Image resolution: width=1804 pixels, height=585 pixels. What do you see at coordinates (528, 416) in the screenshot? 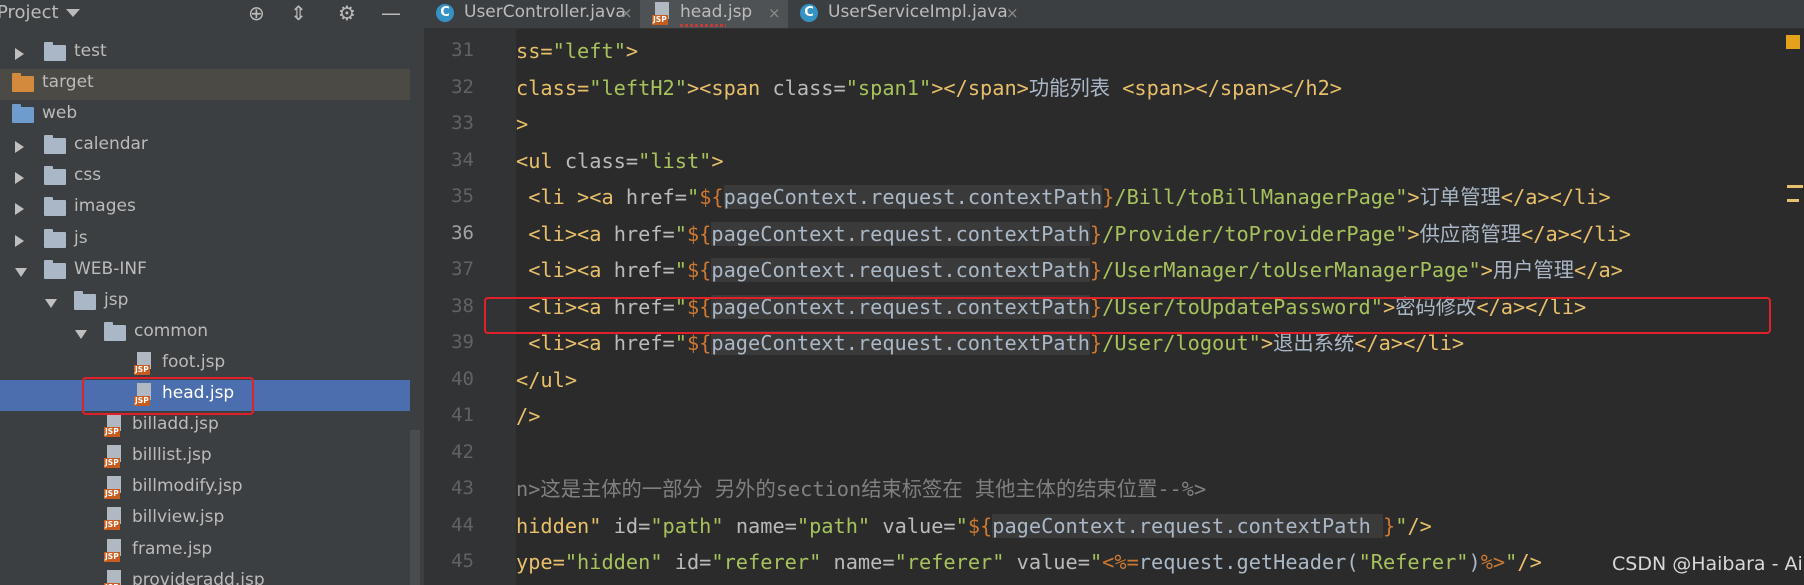
I see `code-line: />` at bounding box center [528, 416].